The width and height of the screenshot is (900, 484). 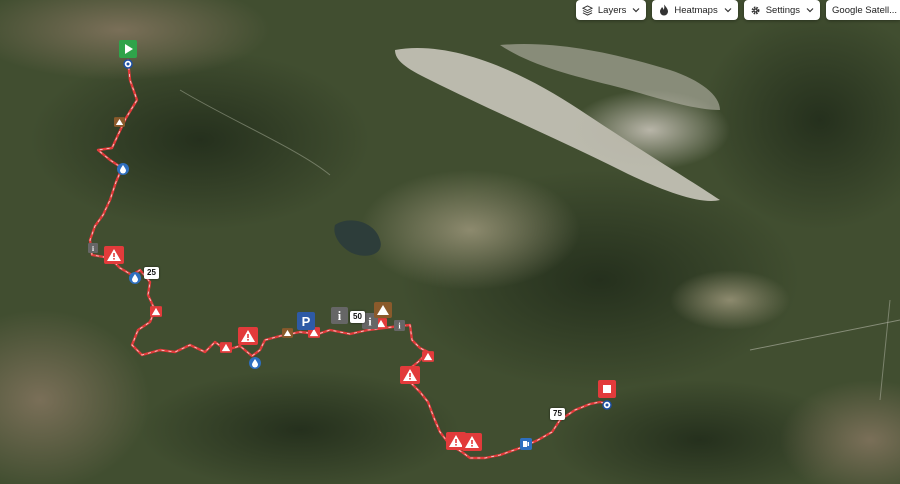 I want to click on km-marker-25: 25, so click(x=151, y=273).